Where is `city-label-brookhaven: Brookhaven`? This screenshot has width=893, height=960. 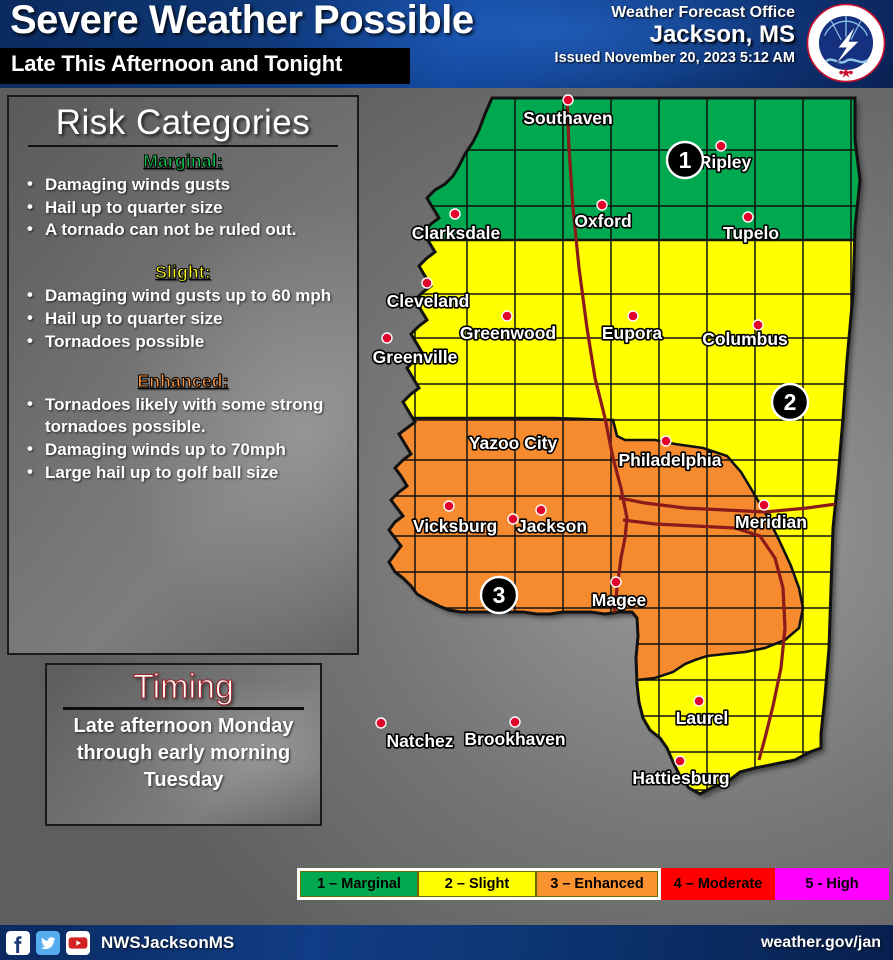 city-label-brookhaven: Brookhaven is located at coordinates (514, 739).